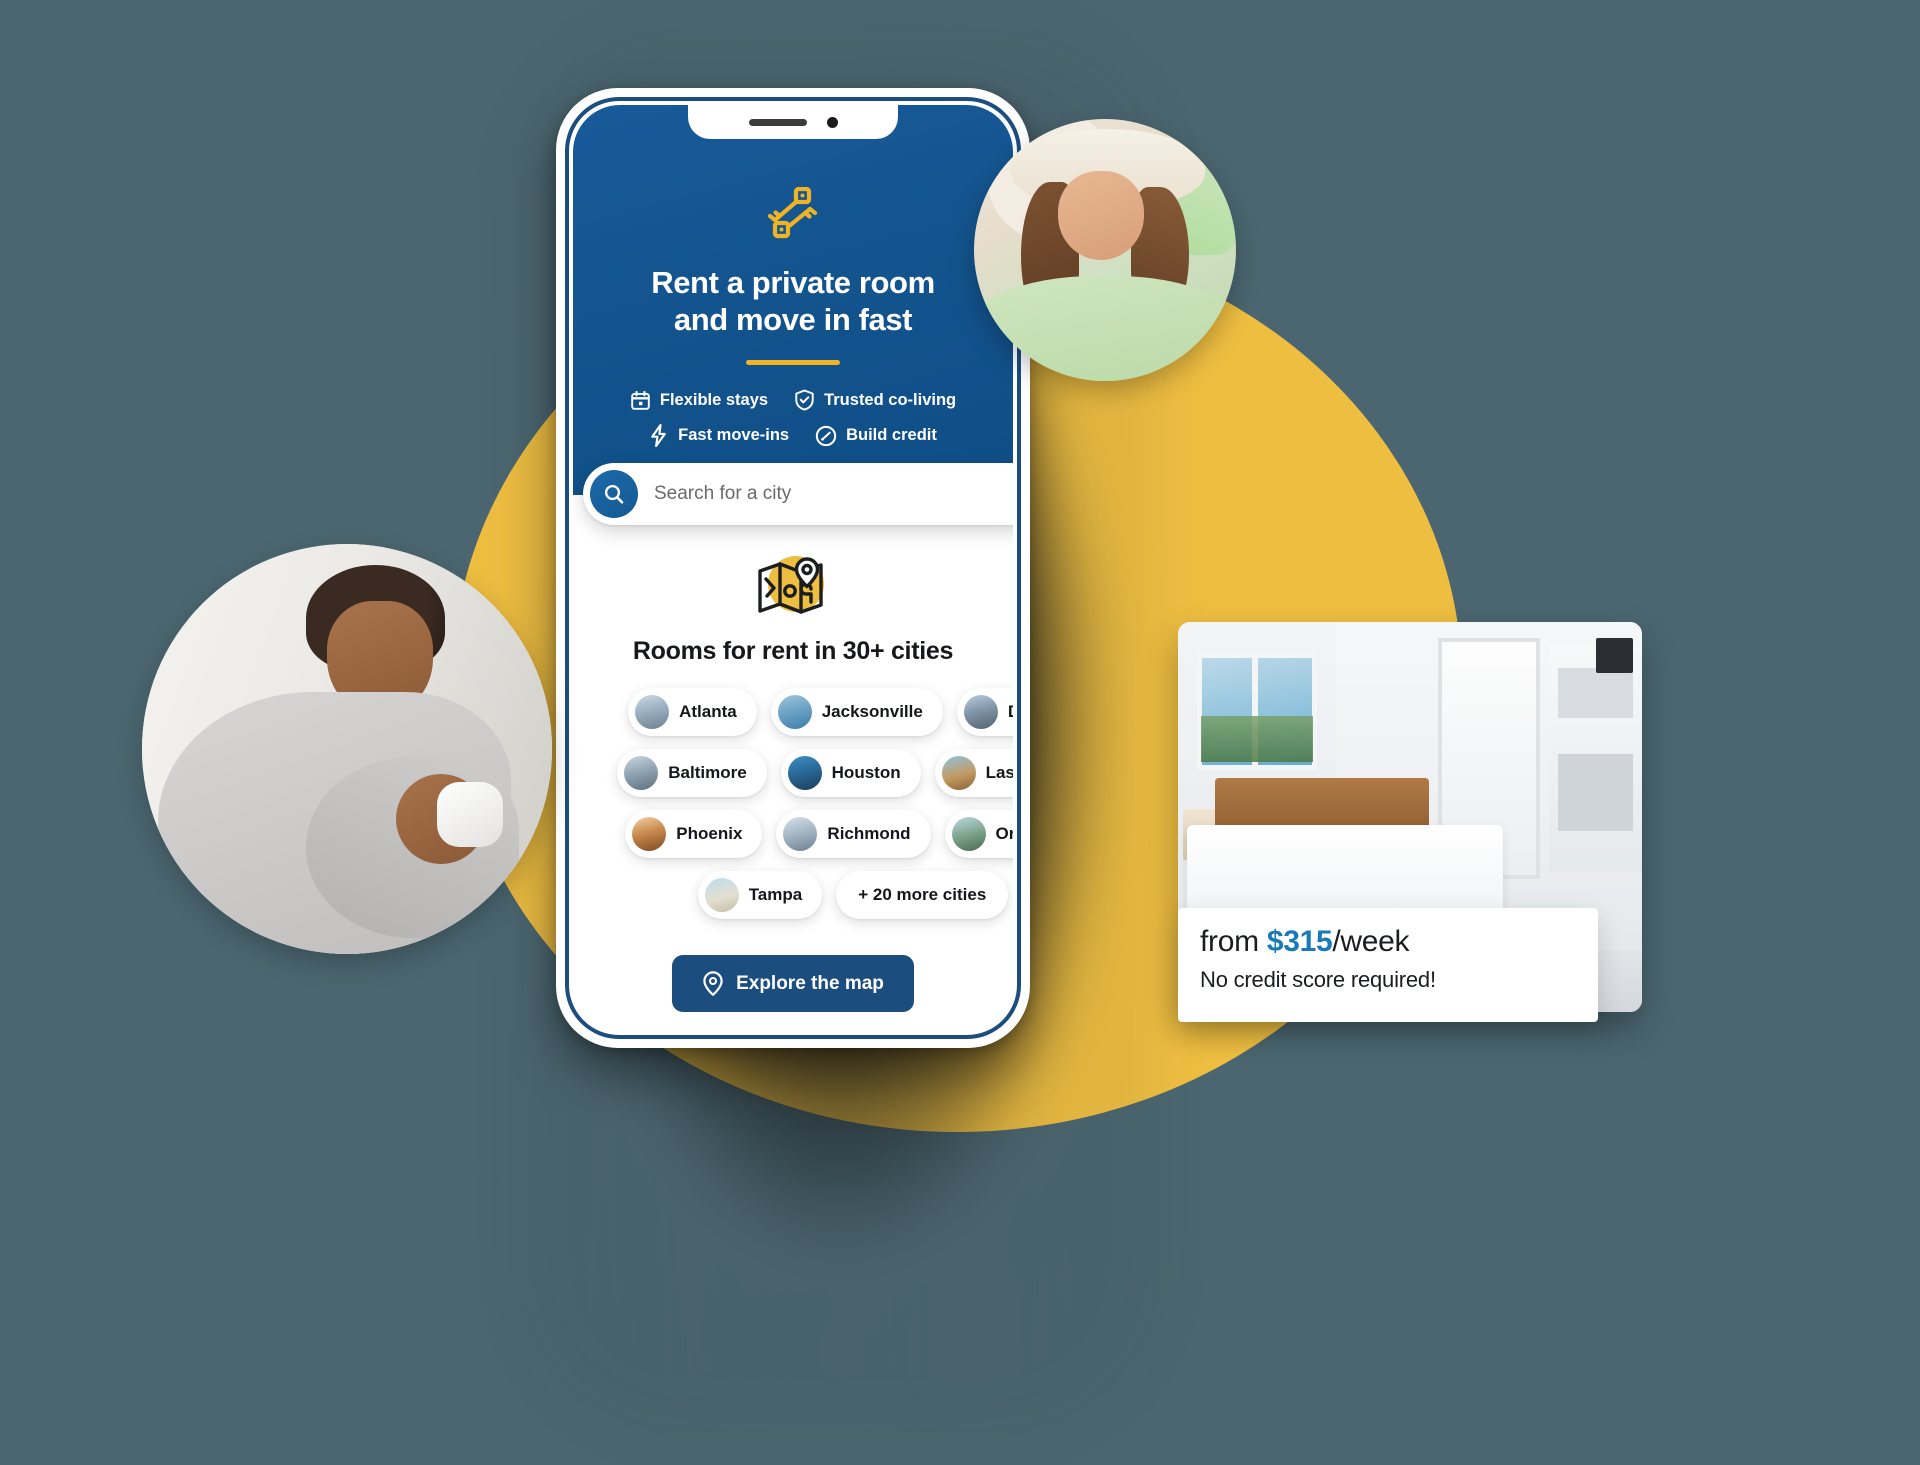 This screenshot has height=1465, width=1920. Describe the element at coordinates (1004, 833) in the screenshot. I see `city-chip-label: Orlando` at that location.